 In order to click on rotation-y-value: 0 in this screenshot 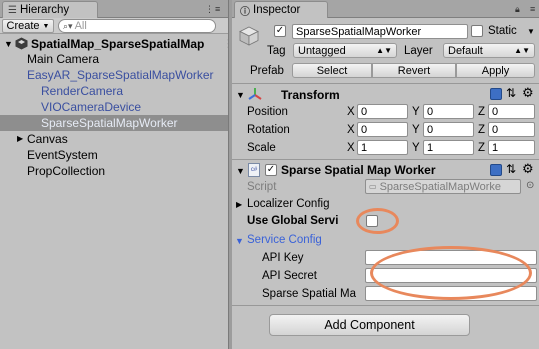, I will do `click(430, 129)`.